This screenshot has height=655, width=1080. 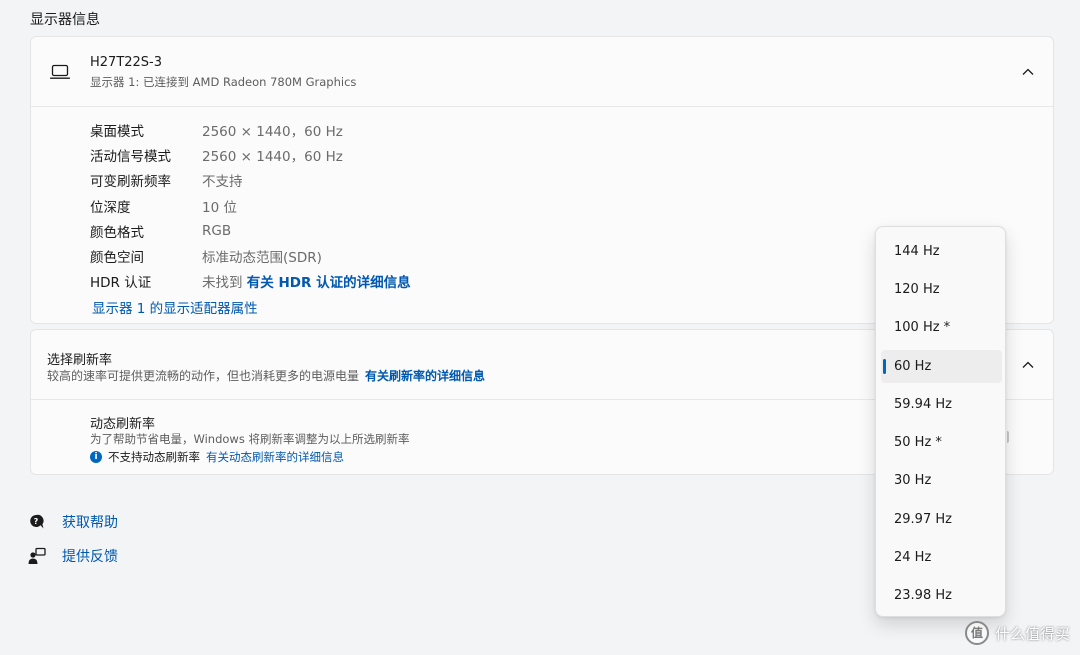 What do you see at coordinates (117, 258) in the screenshot?
I see `info-label: 颜色空间` at bounding box center [117, 258].